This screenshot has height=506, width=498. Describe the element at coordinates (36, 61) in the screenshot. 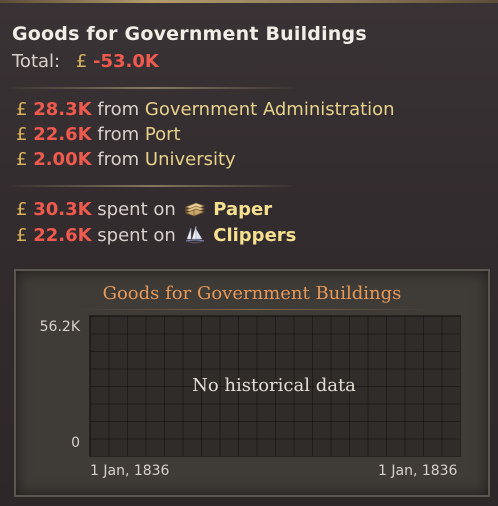

I see `total-label: Total:` at that location.